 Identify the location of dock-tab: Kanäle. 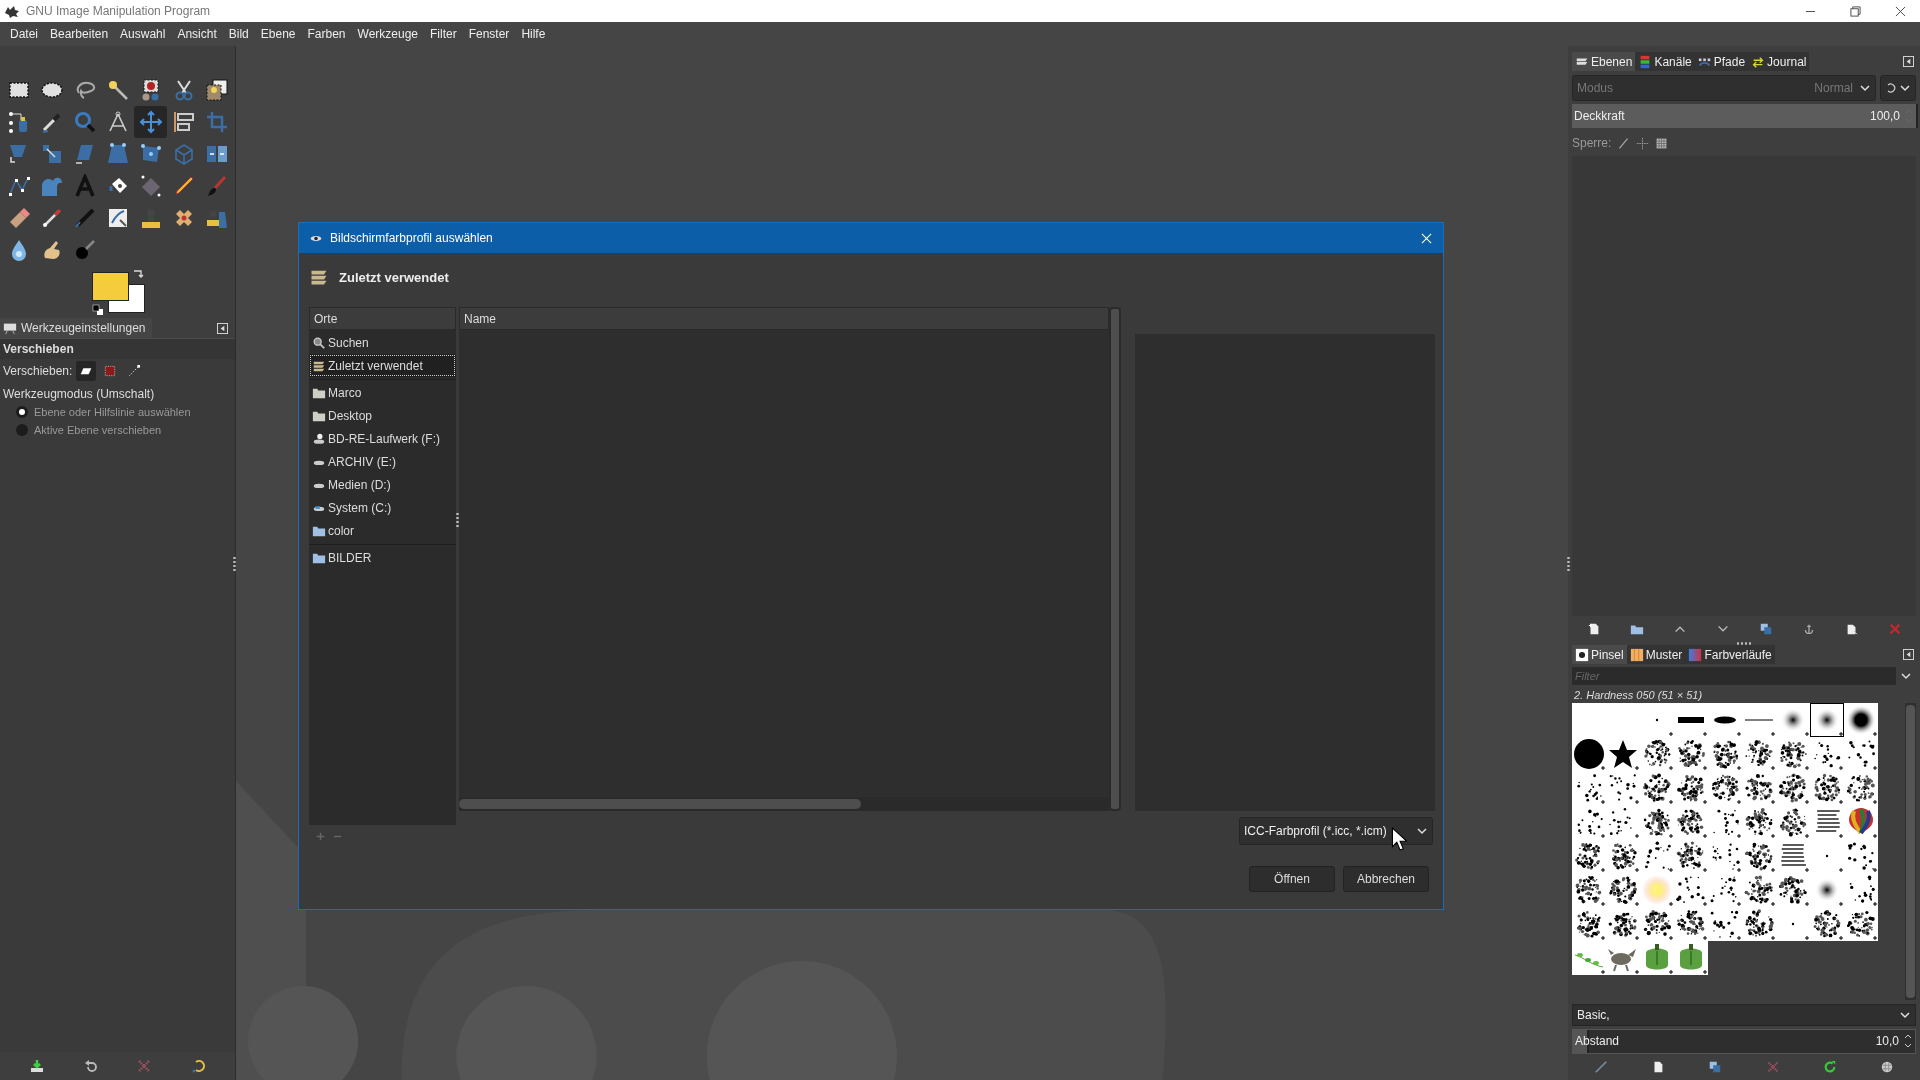
(1665, 62).